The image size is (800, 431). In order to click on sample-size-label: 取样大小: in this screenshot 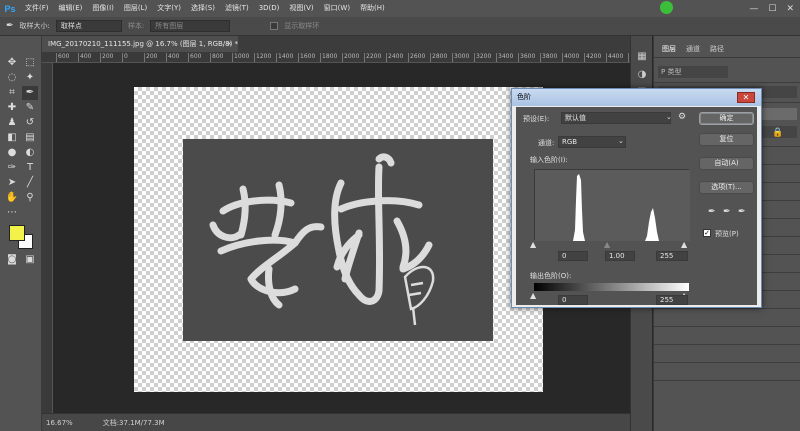, I will do `click(34, 26)`.